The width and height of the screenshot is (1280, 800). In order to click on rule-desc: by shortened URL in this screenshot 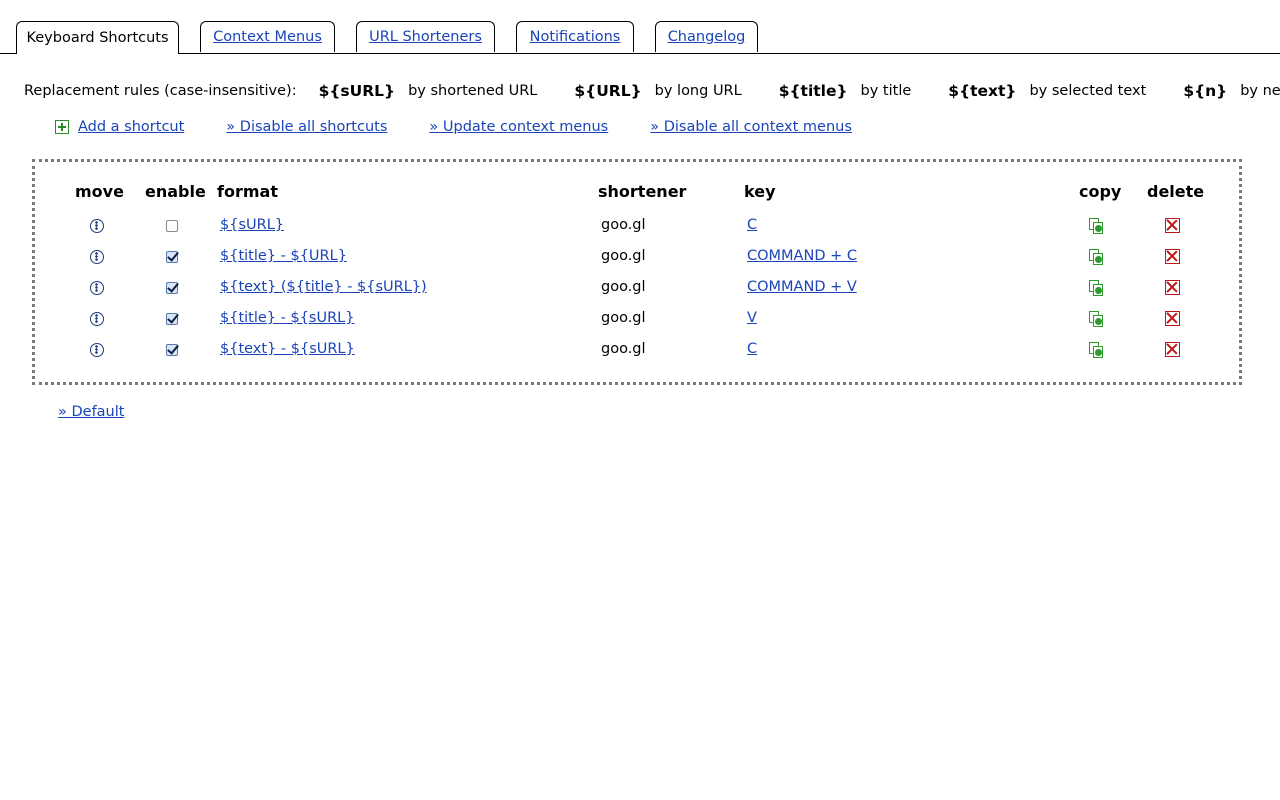, I will do `click(473, 91)`.